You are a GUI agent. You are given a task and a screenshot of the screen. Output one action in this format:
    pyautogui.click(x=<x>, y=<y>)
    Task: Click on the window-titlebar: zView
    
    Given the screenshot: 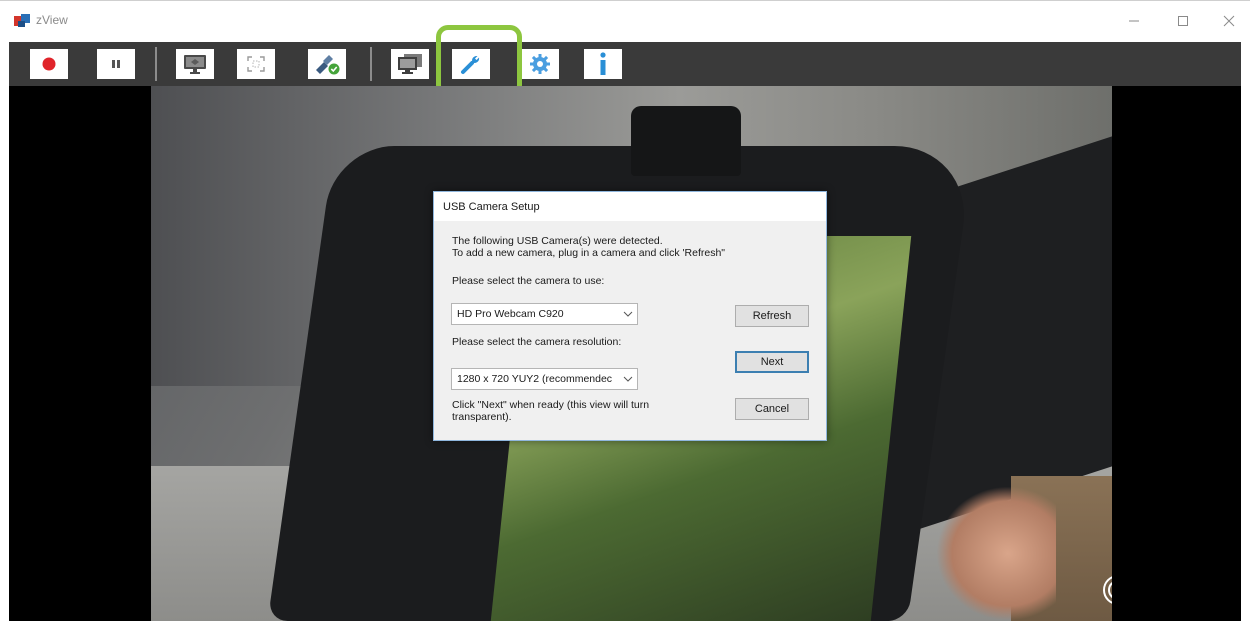 What is the action you would take?
    pyautogui.click(x=625, y=21)
    